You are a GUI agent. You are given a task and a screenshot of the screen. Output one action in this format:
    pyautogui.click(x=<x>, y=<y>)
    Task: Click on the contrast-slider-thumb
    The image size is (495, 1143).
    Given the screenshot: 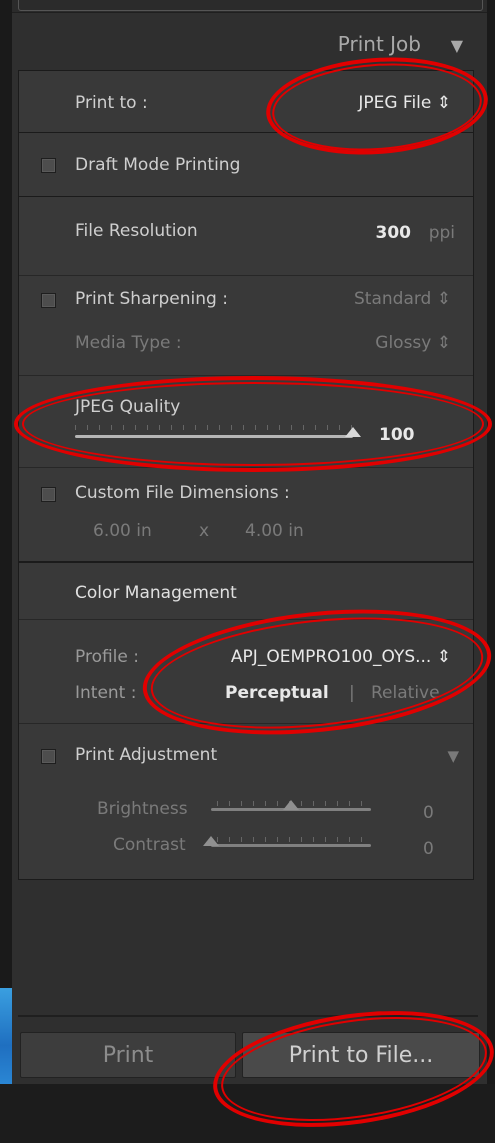 What is the action you would take?
    pyautogui.click(x=211, y=841)
    